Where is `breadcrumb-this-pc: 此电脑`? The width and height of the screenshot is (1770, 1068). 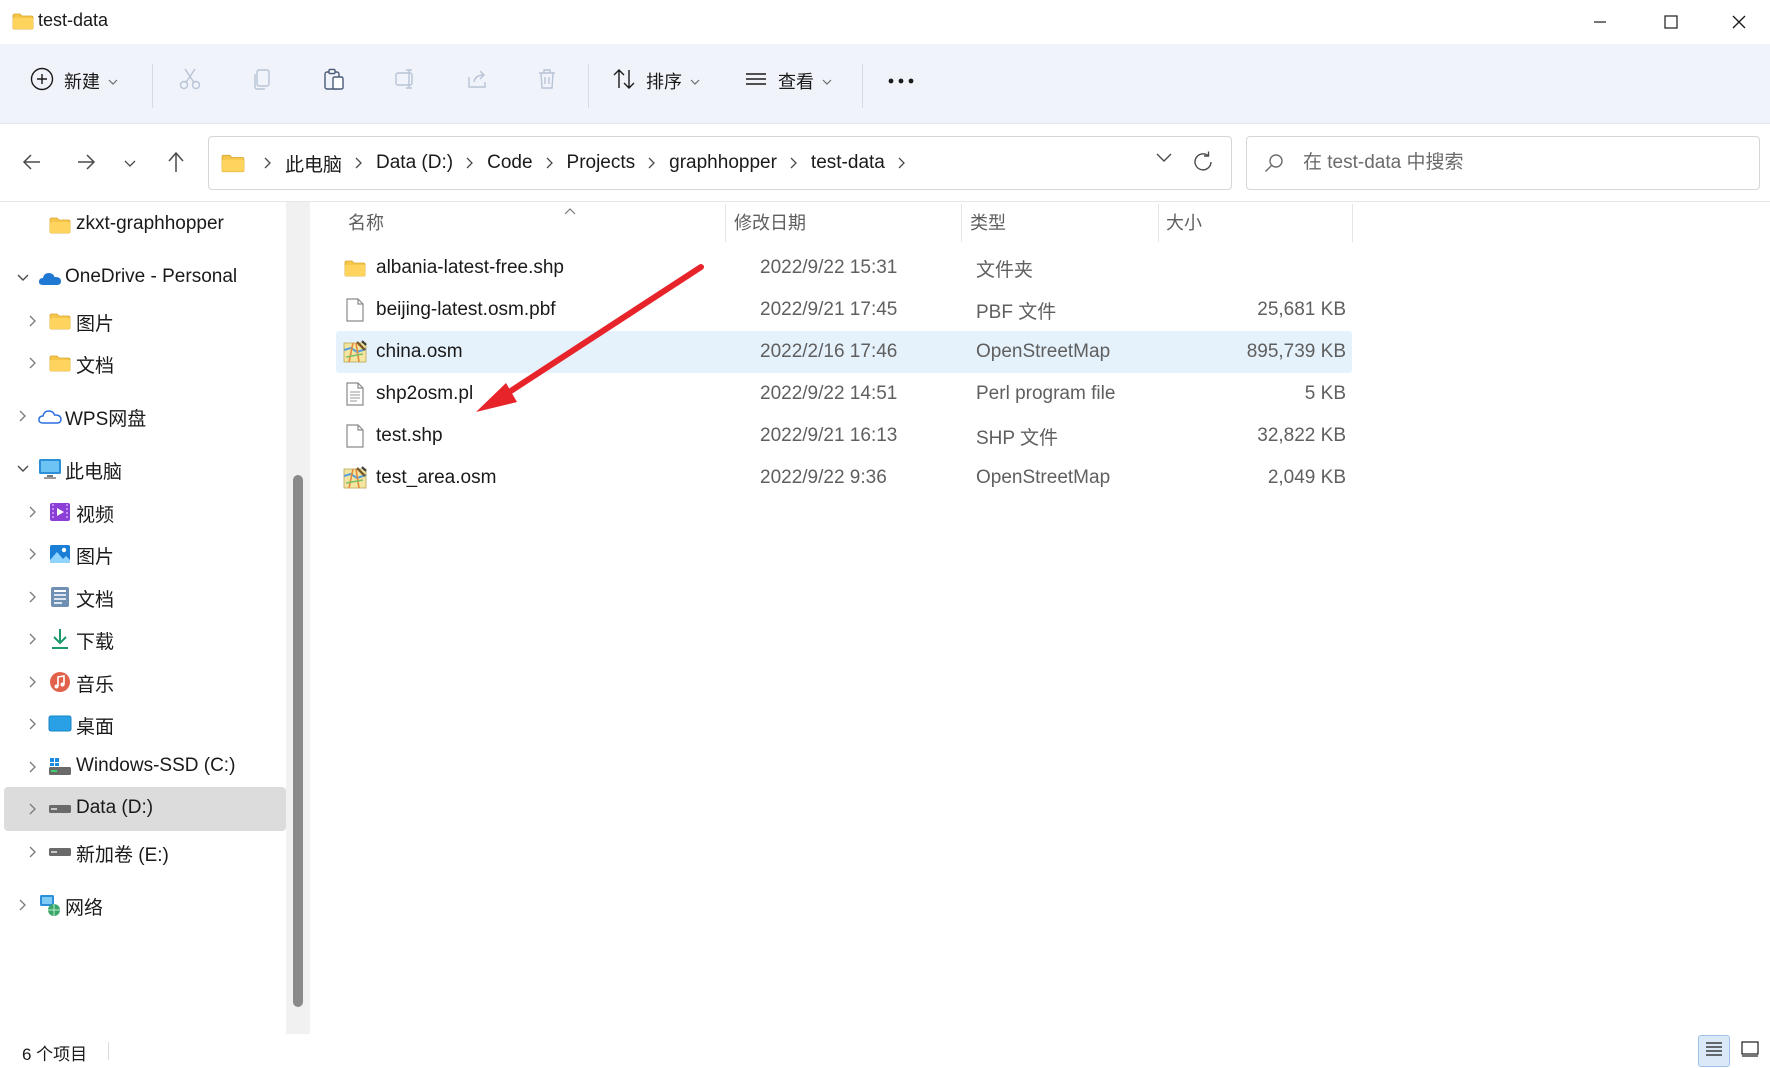
breadcrumb-this-pc: 此电脑 is located at coordinates (313, 163).